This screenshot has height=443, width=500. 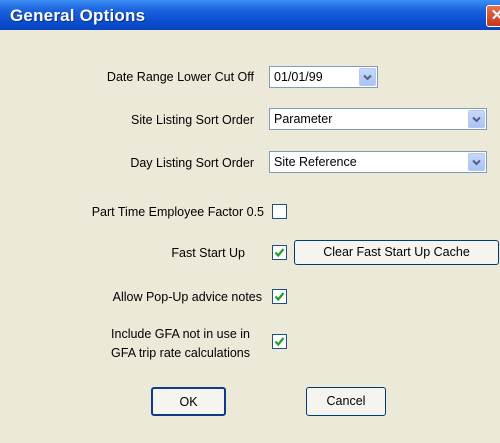 I want to click on cancel-button-label: Cancel, so click(x=346, y=401).